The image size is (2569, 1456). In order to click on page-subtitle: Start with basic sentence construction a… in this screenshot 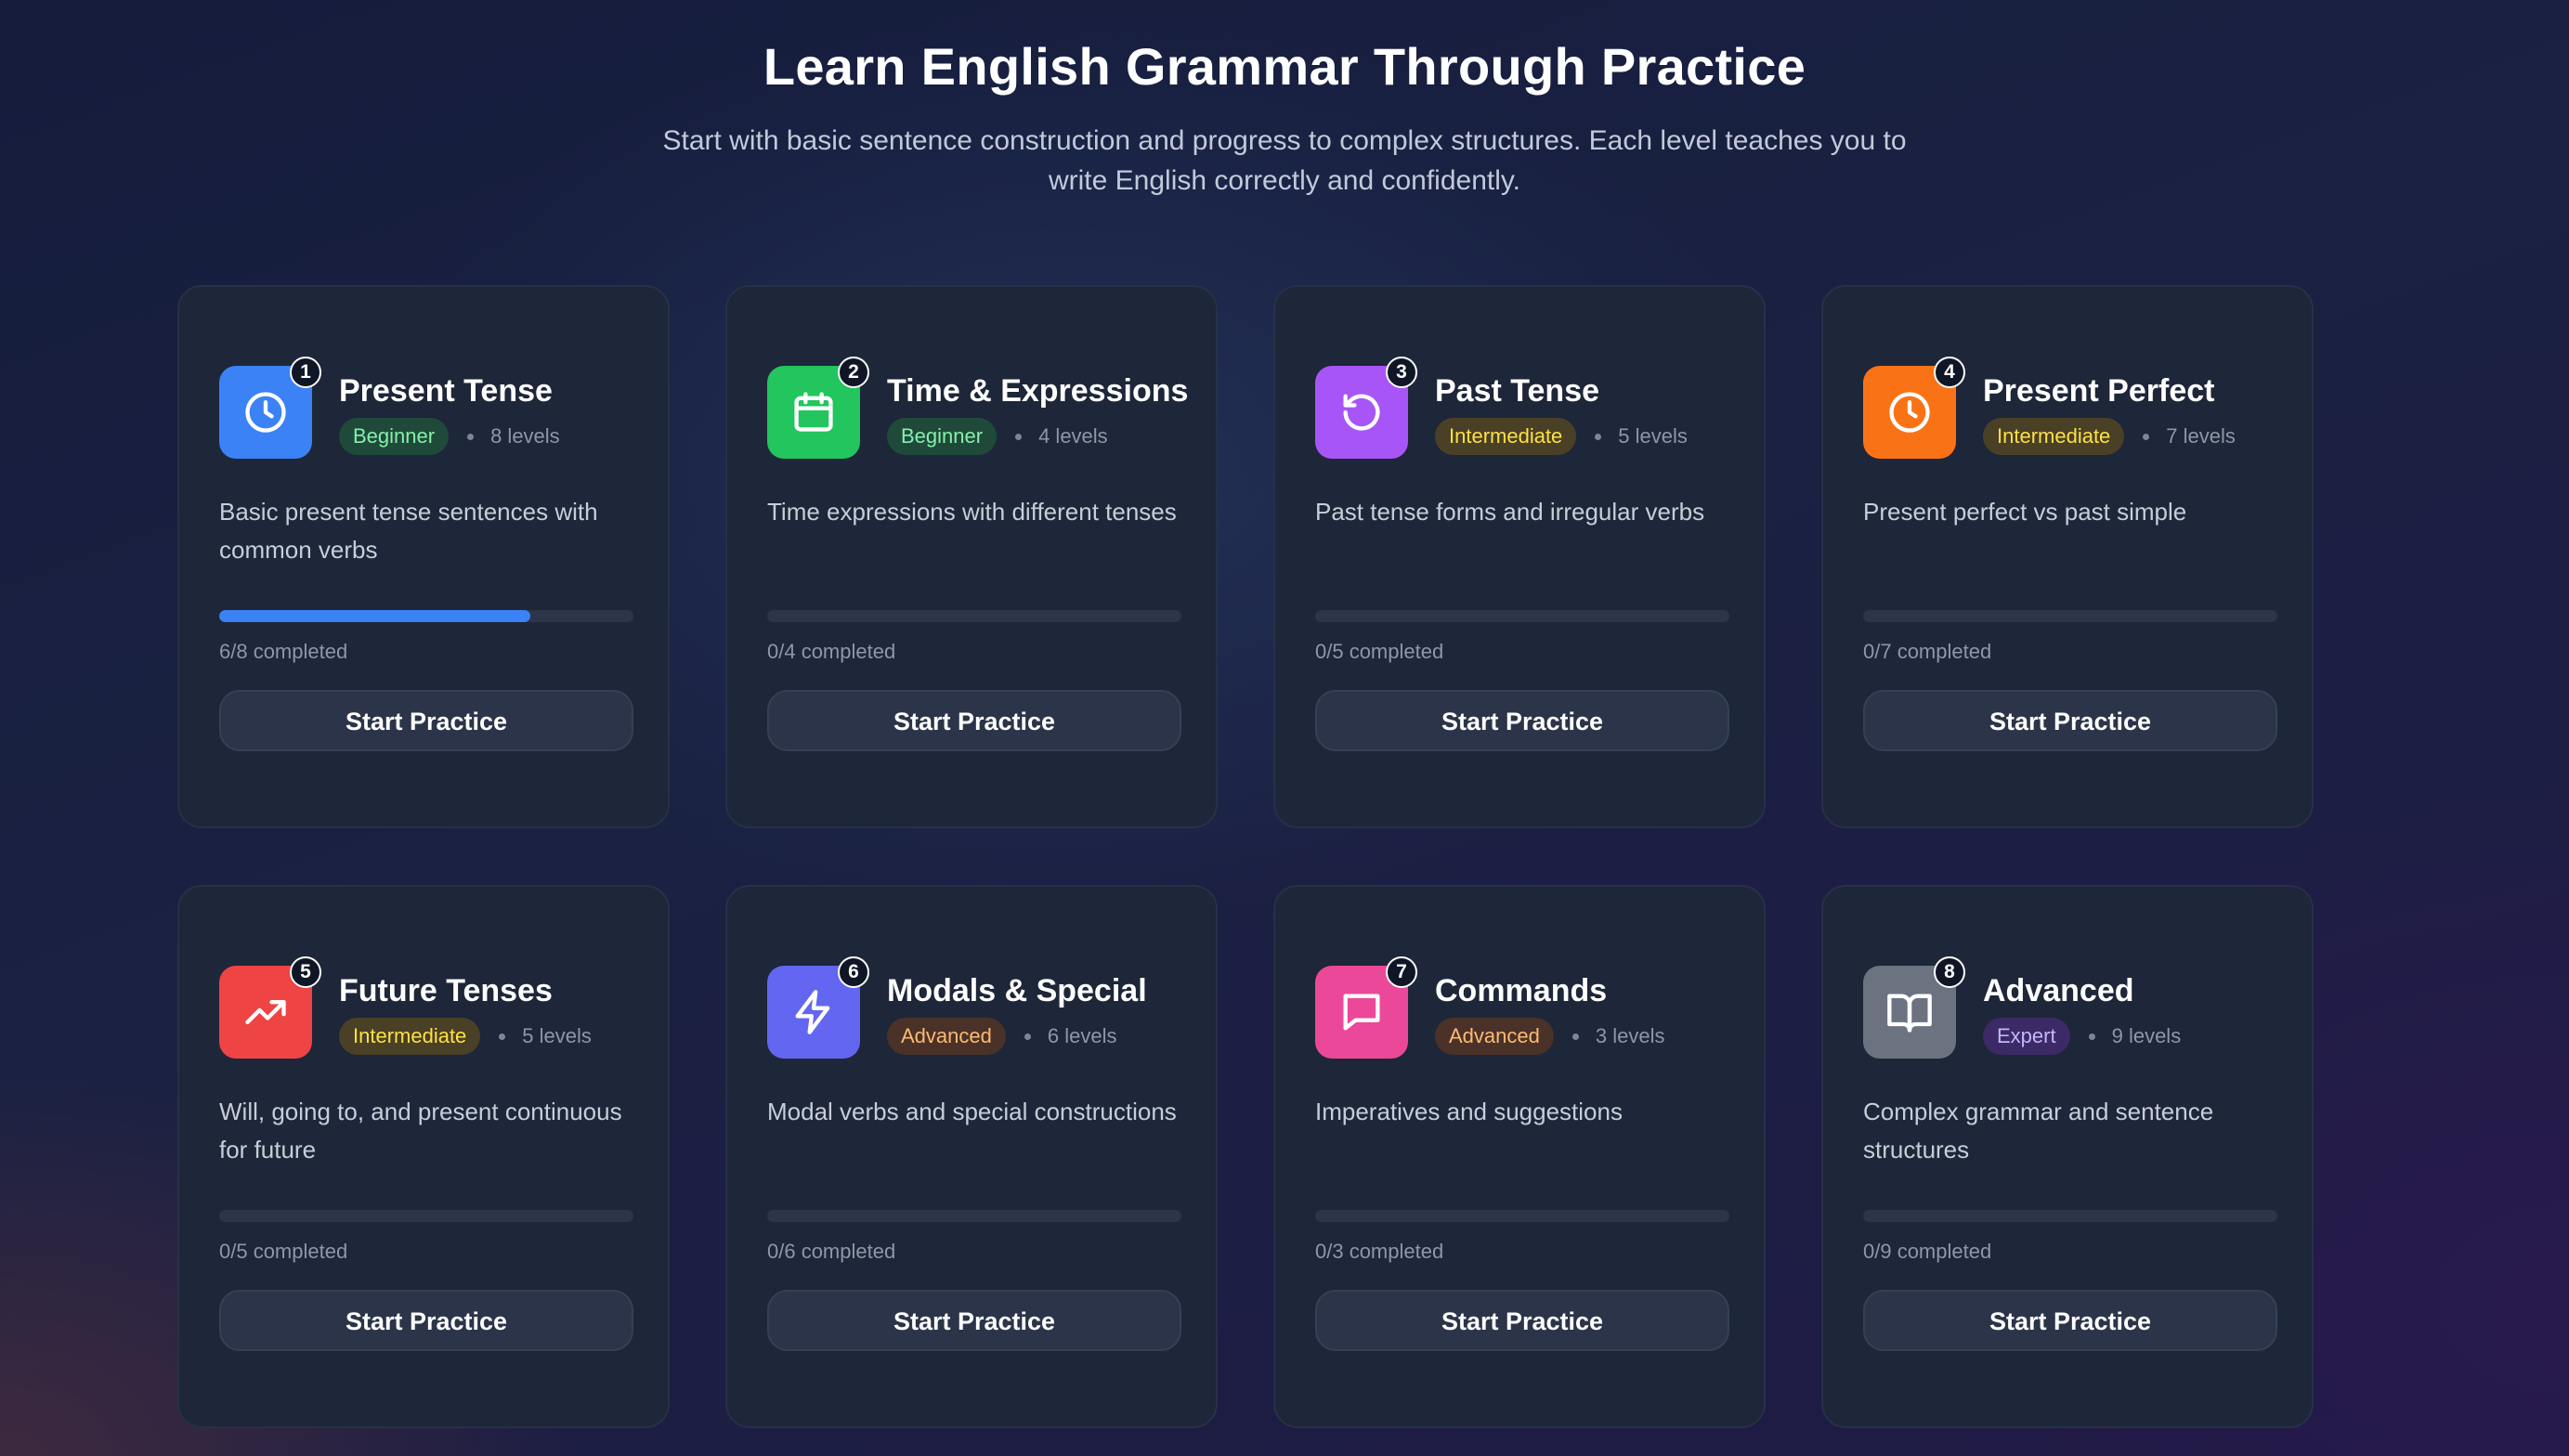, I will do `click(1284, 160)`.